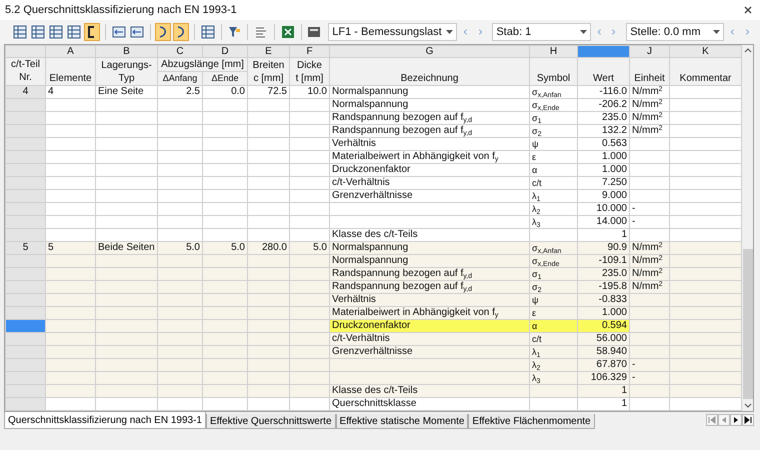  What do you see at coordinates (747, 228) in the screenshot?
I see `scrollbar` at bounding box center [747, 228].